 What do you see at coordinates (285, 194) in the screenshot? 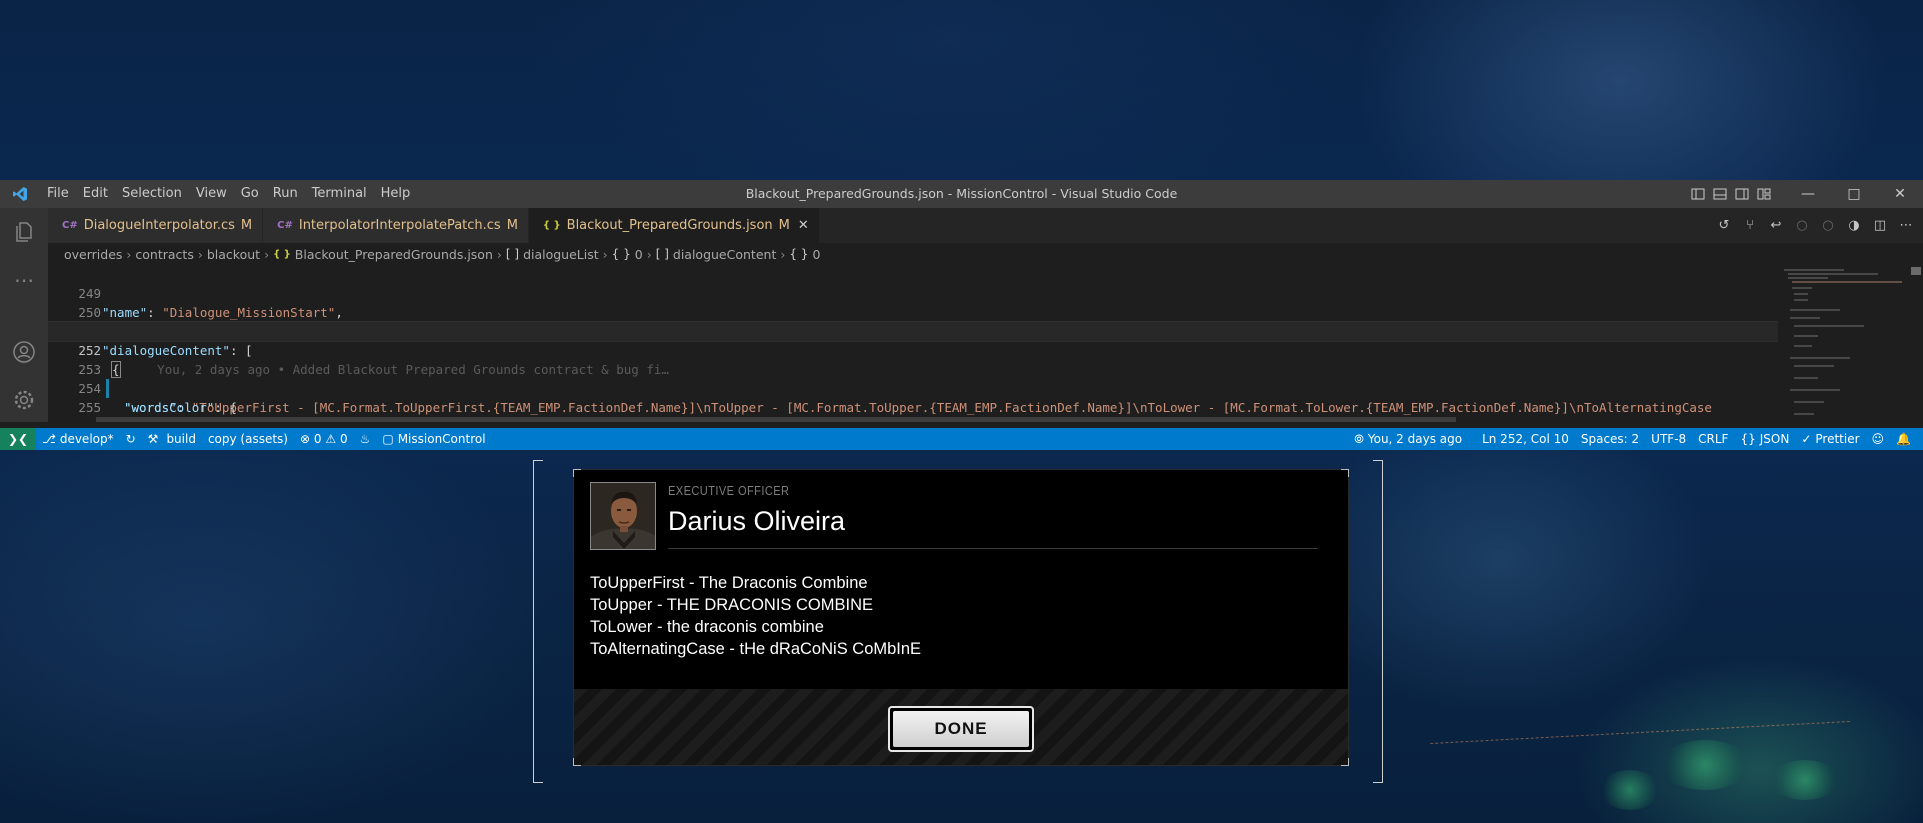
I see `menu-run: Run` at bounding box center [285, 194].